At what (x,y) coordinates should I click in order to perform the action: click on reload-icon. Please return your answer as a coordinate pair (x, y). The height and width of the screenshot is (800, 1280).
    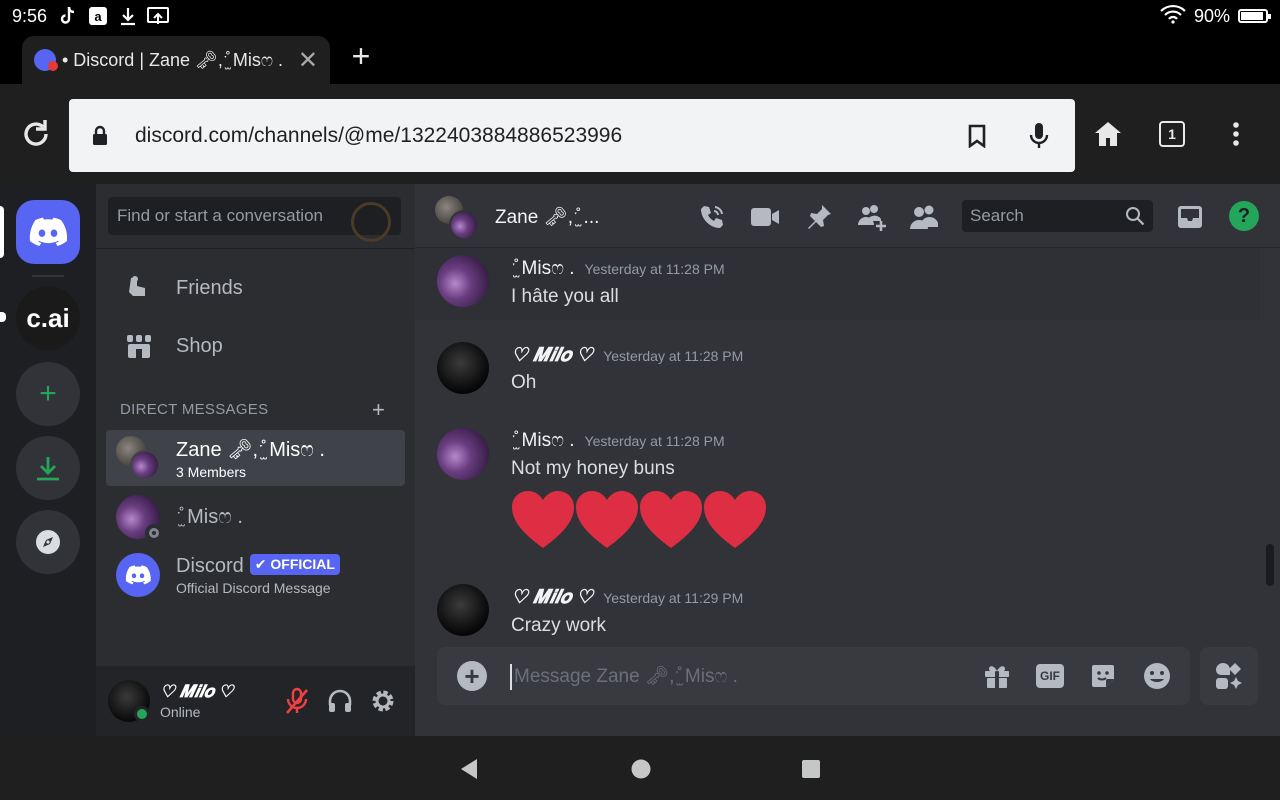
    Looking at the image, I should click on (36, 134).